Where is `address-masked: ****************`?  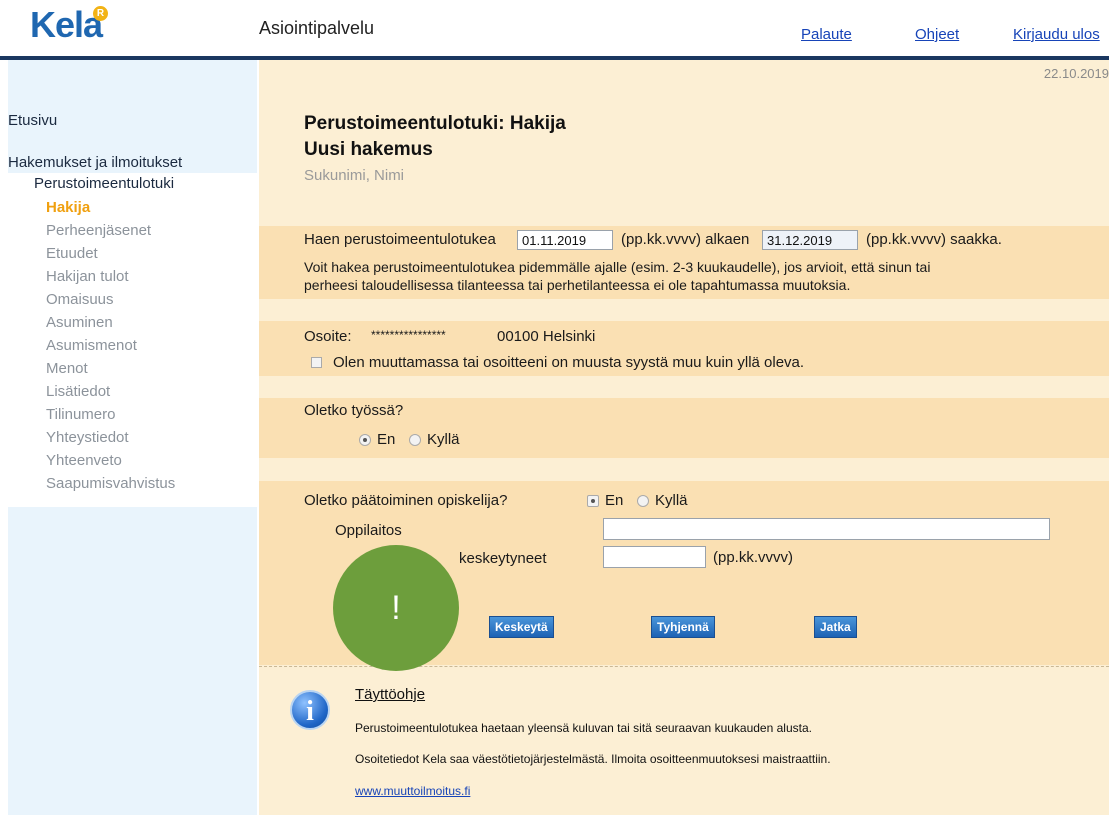 address-masked: **************** is located at coordinates (408, 335).